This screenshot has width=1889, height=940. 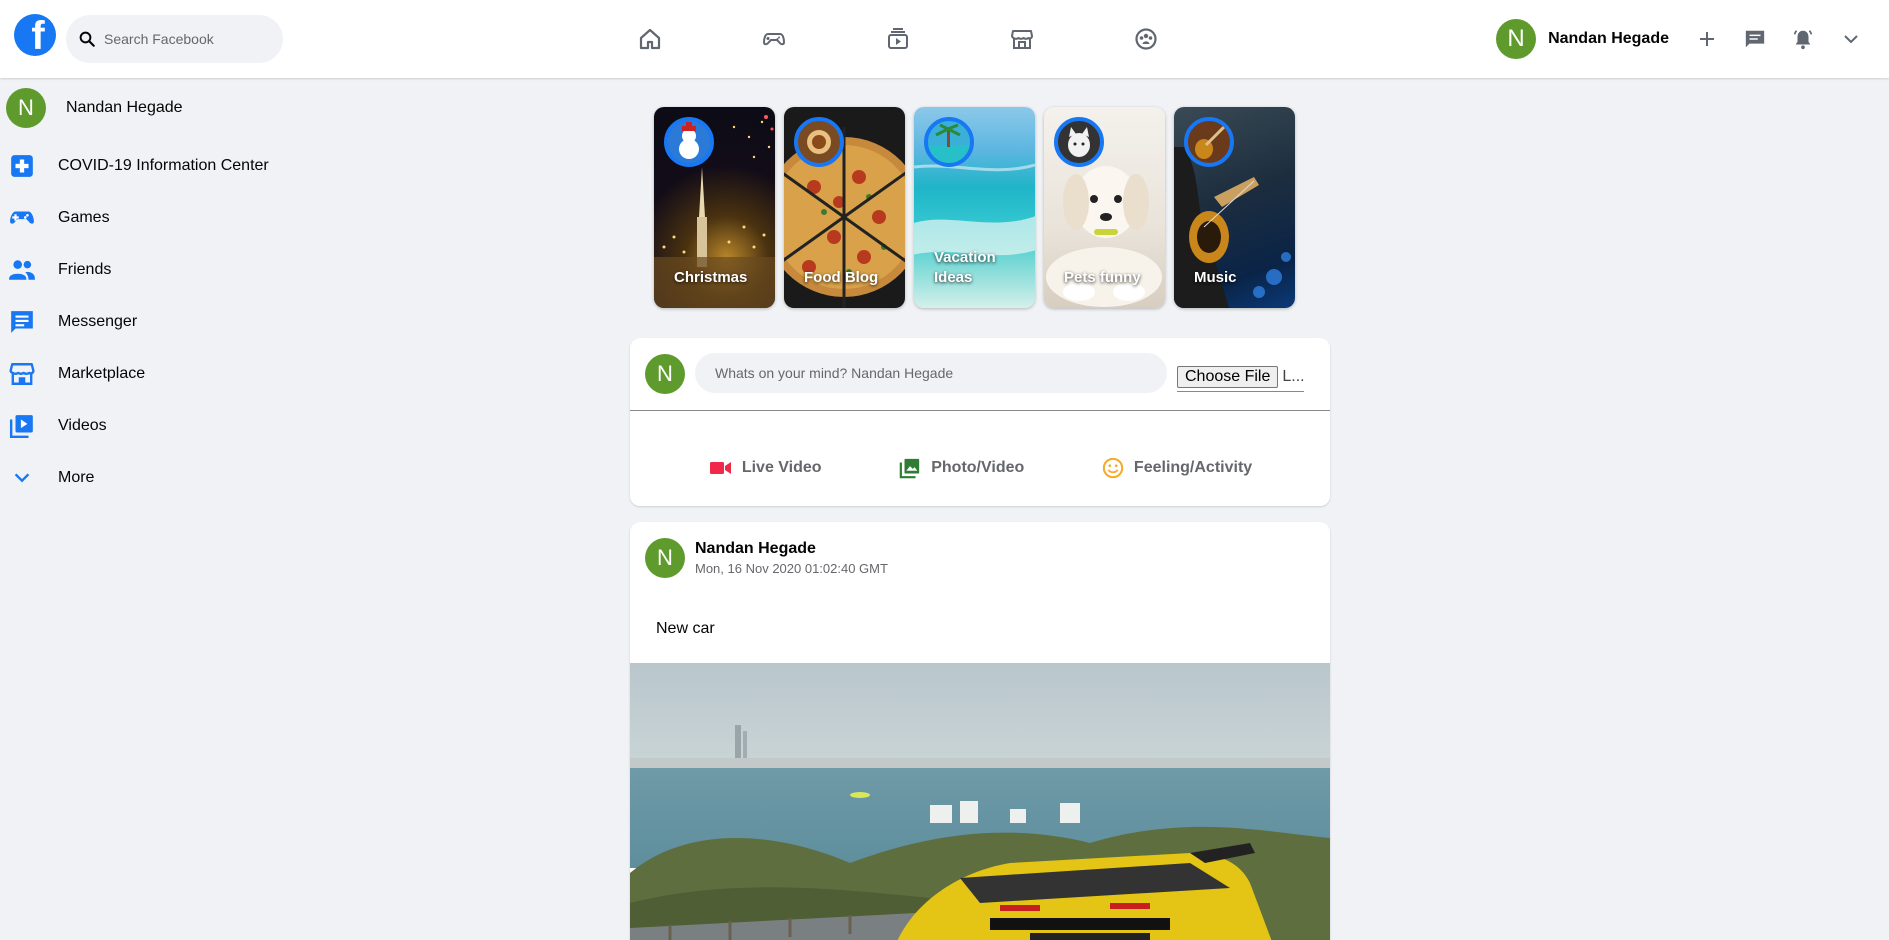 What do you see at coordinates (1215, 277) in the screenshot?
I see `story-label: Music` at bounding box center [1215, 277].